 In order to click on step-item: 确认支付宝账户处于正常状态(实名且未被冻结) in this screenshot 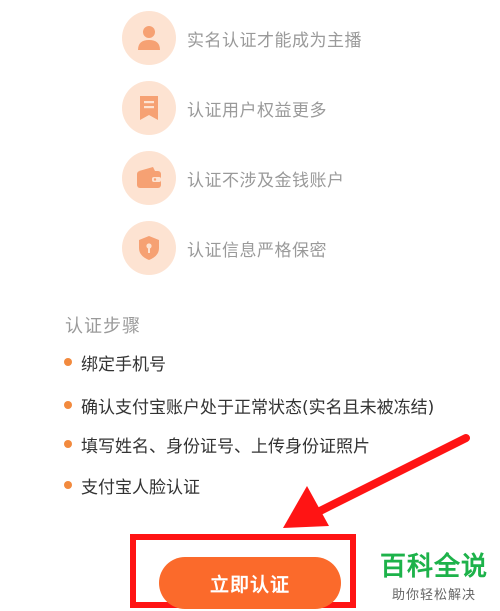, I will do `click(249, 405)`.